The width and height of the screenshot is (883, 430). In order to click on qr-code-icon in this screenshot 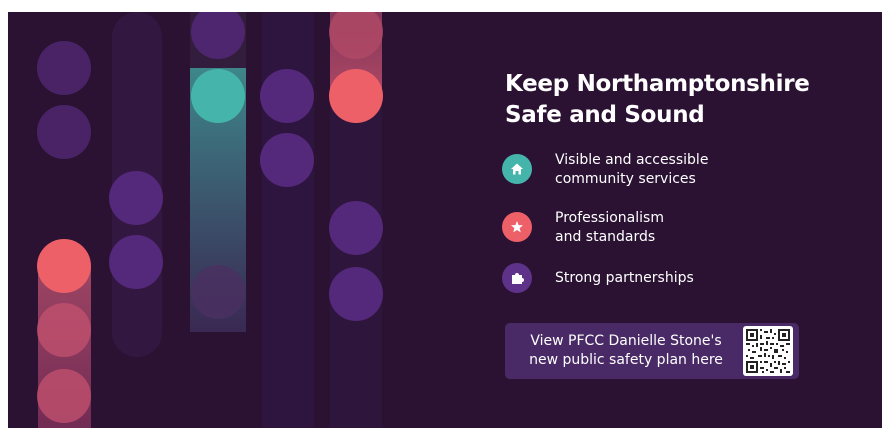, I will do `click(768, 351)`.